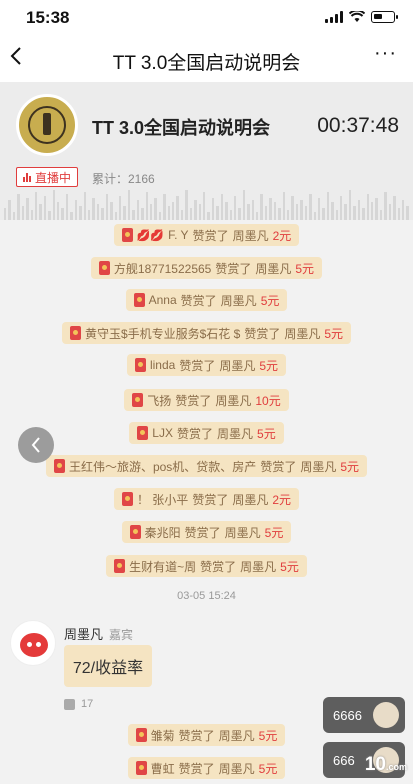  Describe the element at coordinates (162, 768) in the screenshot. I see `tip-user: 曹虹` at that location.